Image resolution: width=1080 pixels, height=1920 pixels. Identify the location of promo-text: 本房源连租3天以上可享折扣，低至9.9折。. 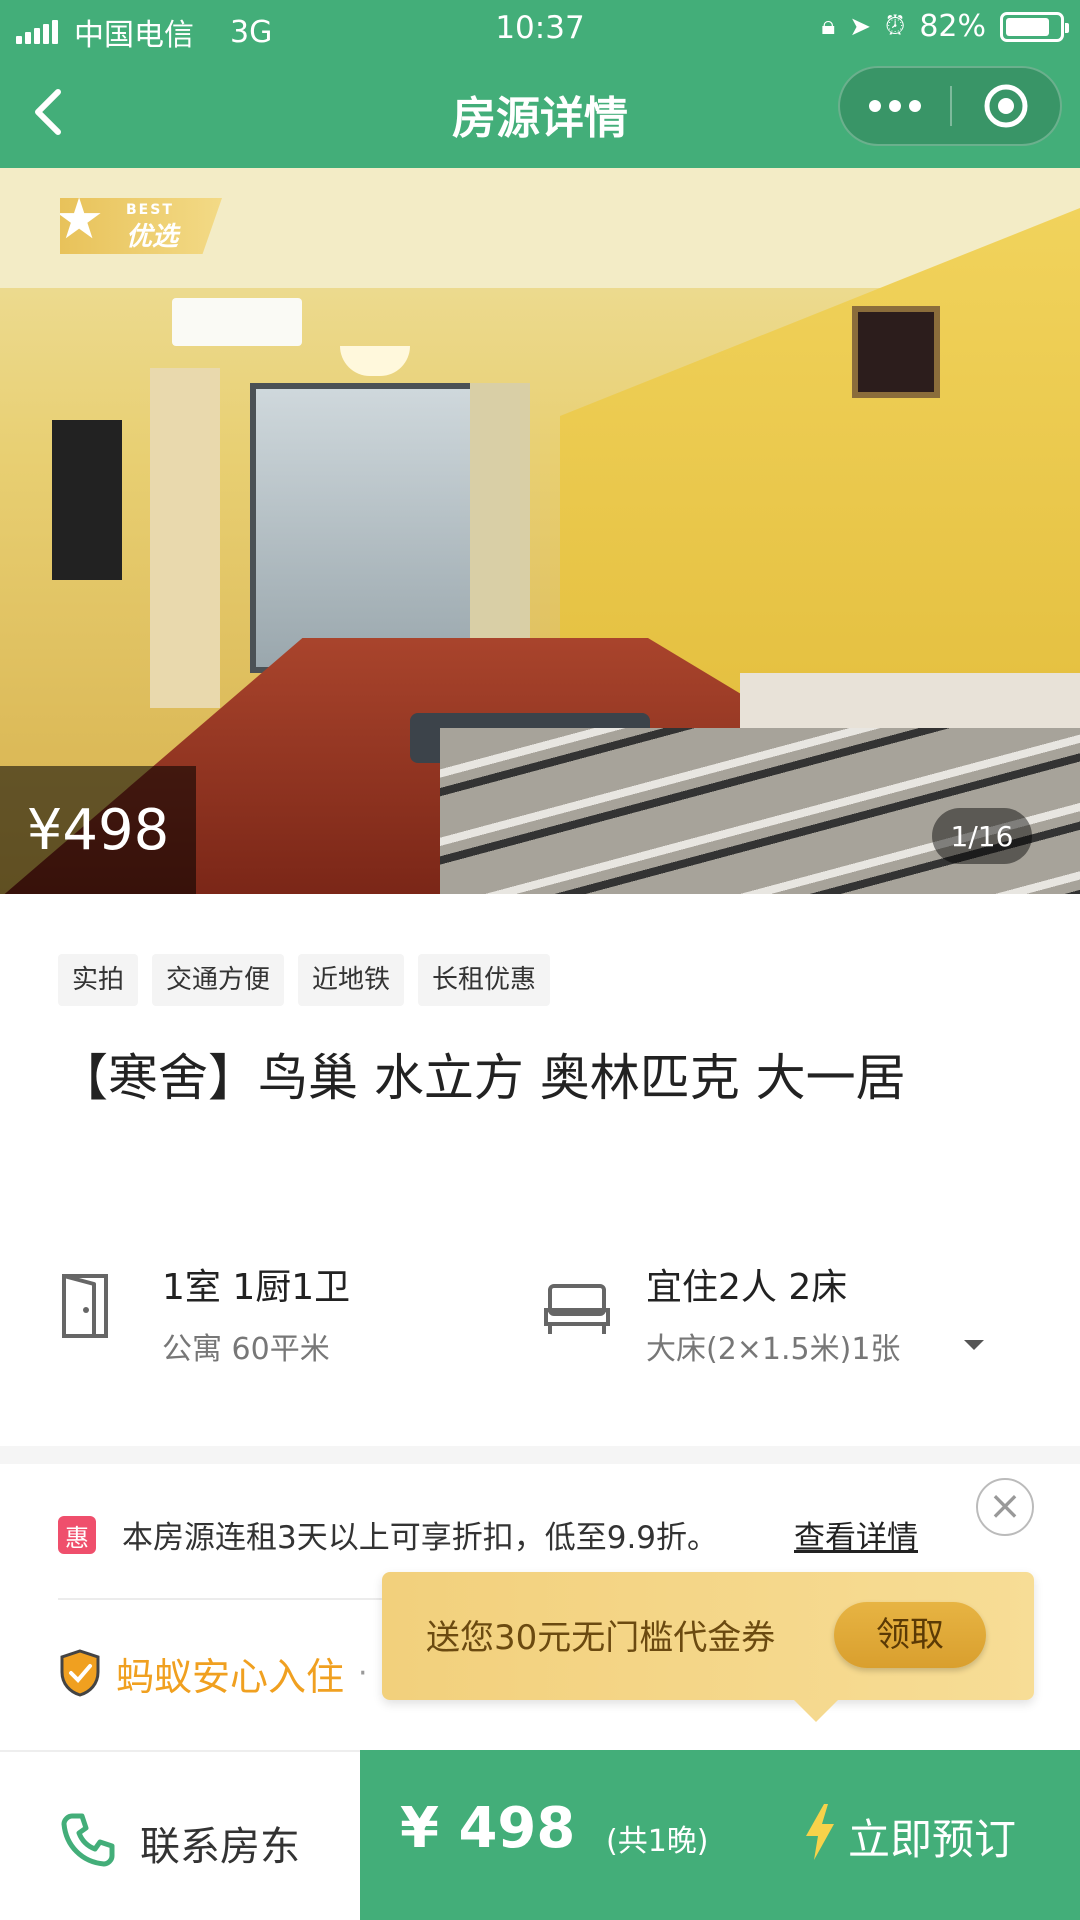
(420, 1538).